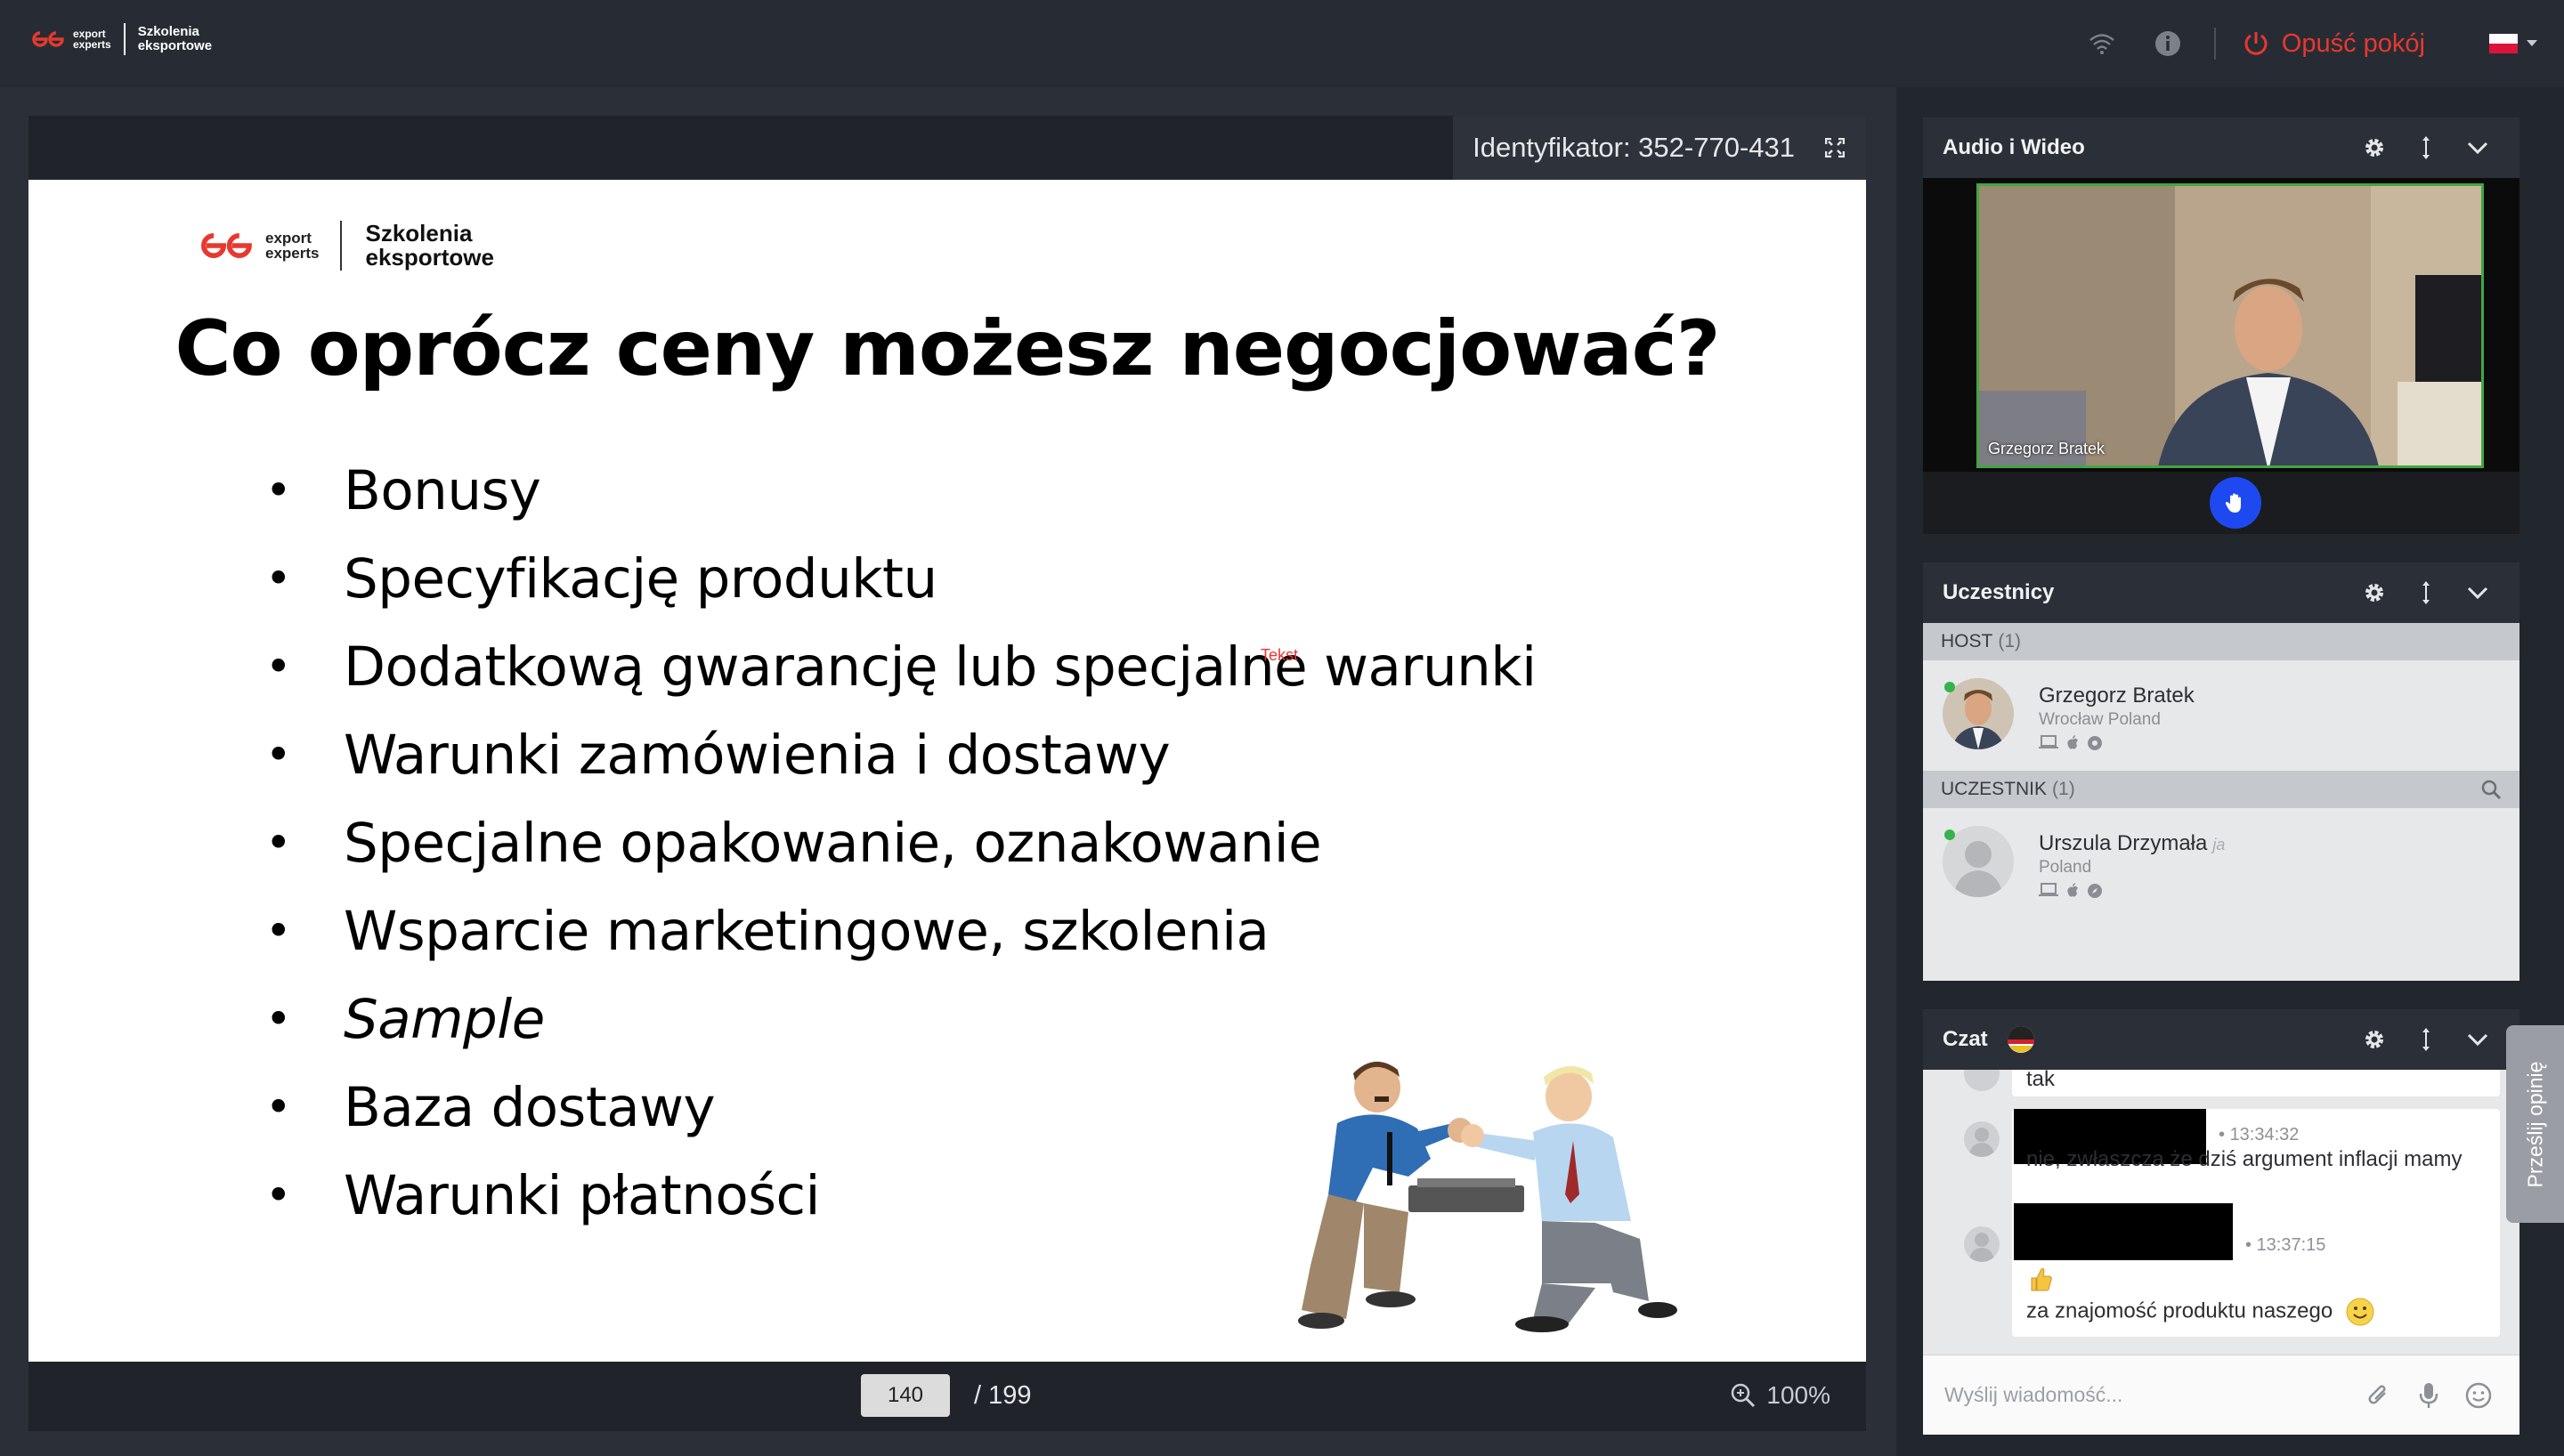 The height and width of the screenshot is (1456, 2564). I want to click on participants-settings-button, so click(2374, 593).